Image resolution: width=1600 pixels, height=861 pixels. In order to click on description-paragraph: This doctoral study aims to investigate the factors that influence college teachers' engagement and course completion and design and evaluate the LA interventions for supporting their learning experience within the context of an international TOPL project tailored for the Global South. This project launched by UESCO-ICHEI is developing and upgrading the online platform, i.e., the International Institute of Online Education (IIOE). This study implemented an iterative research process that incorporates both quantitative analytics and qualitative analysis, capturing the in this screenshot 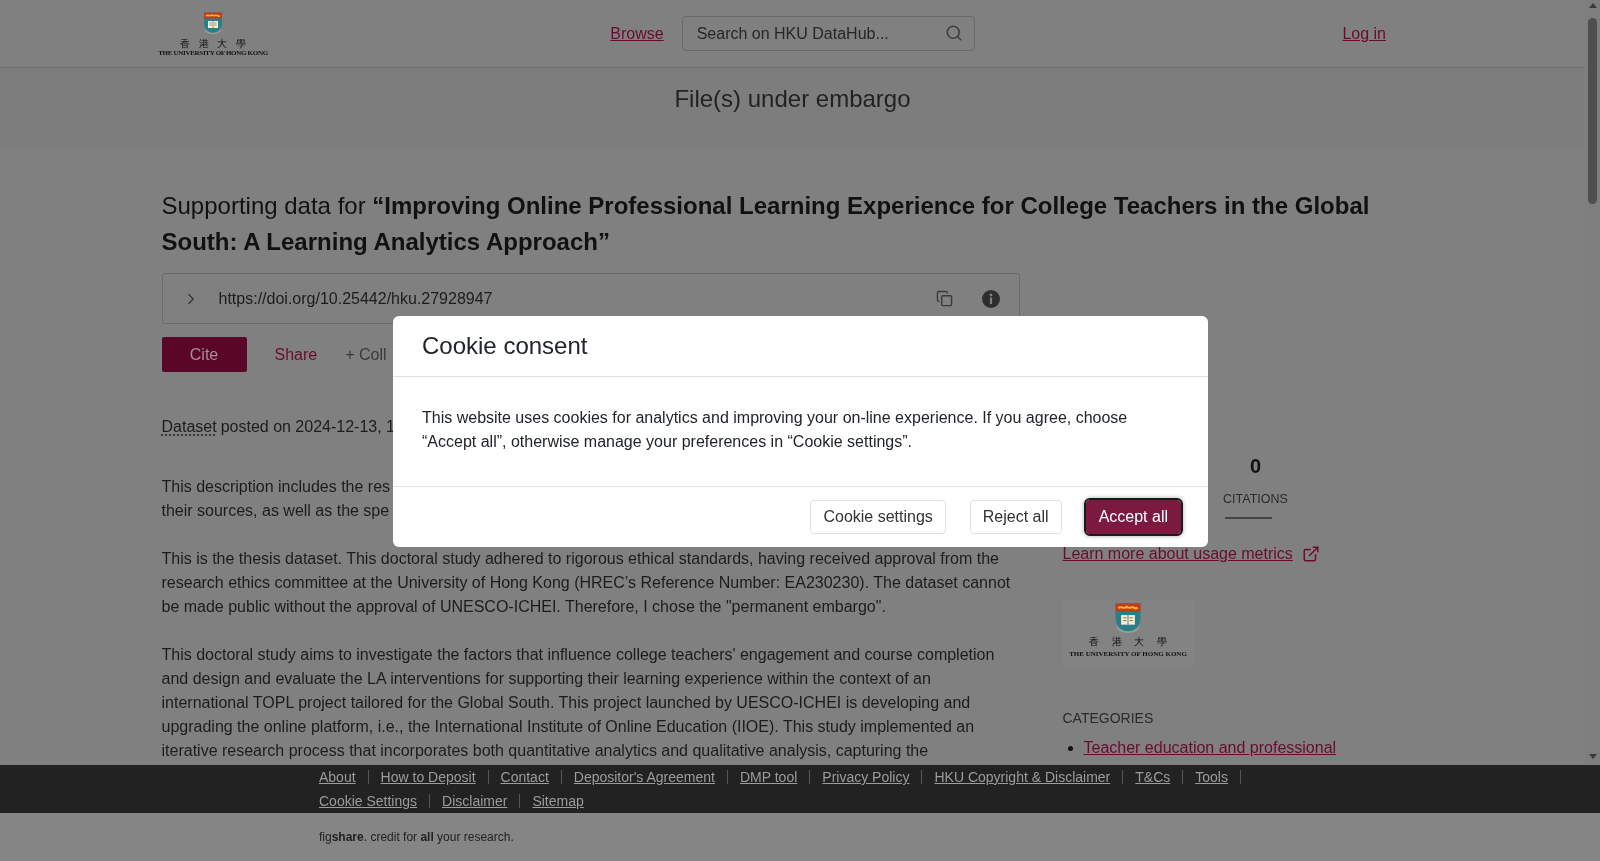, I will do `click(578, 703)`.